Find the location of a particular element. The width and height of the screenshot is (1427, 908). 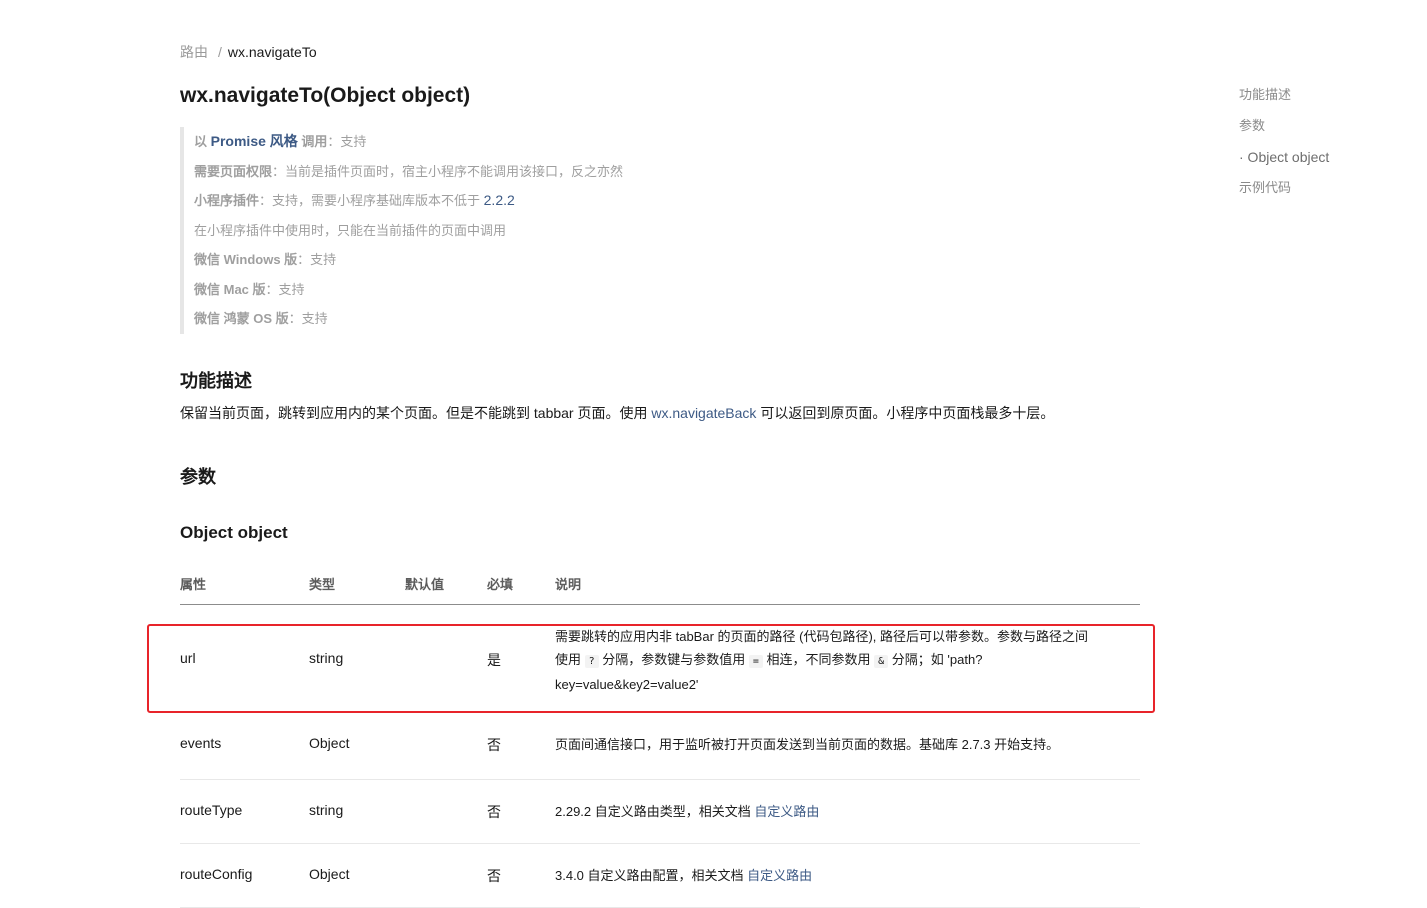

navigate-back-link: wx.navigateBack is located at coordinates (703, 413).